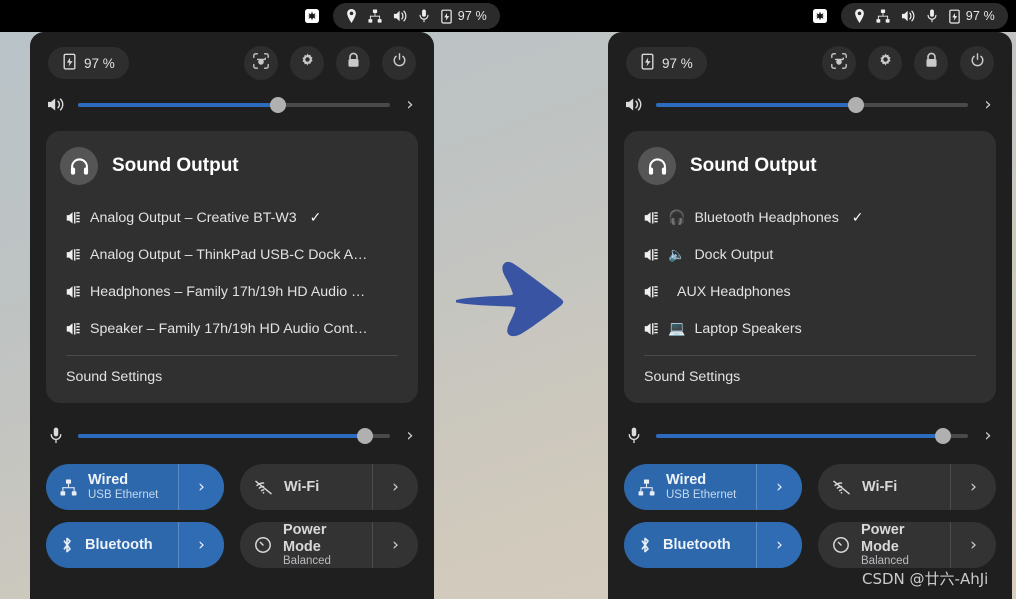  I want to click on sound-output-option: AUX Headphones, so click(810, 291).